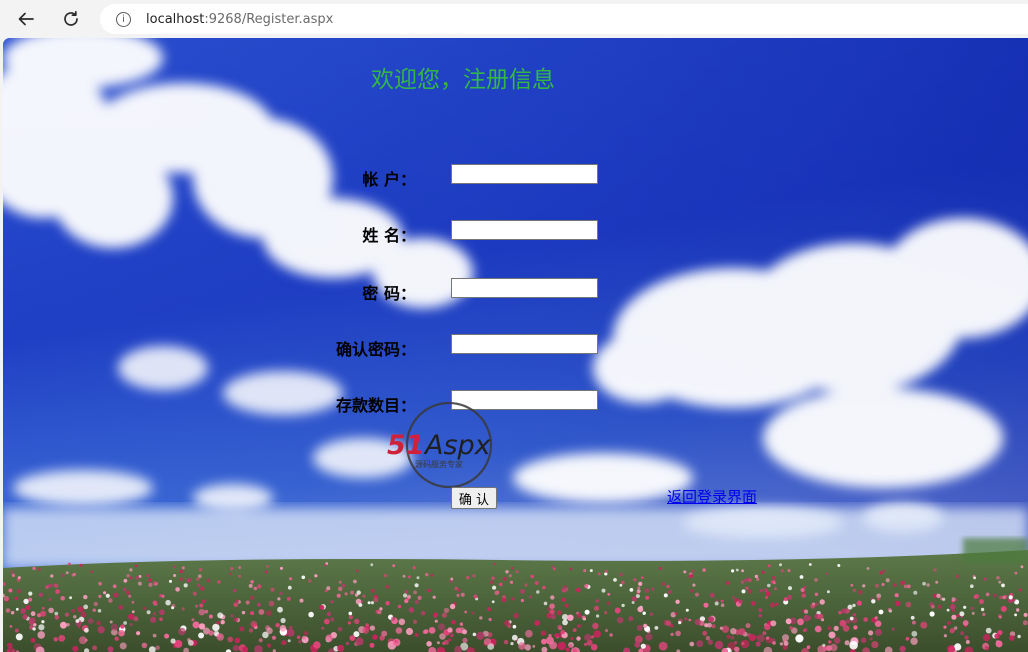 The image size is (1028, 652). I want to click on password-row: 密 码：, so click(515, 290).